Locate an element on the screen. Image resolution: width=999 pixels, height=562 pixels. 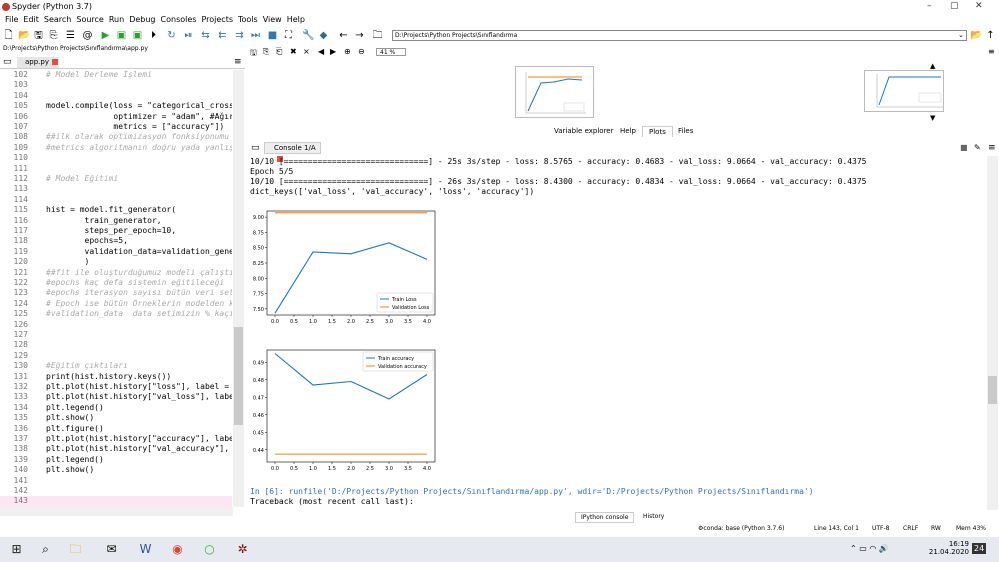
menu-view: View is located at coordinates (272, 19).